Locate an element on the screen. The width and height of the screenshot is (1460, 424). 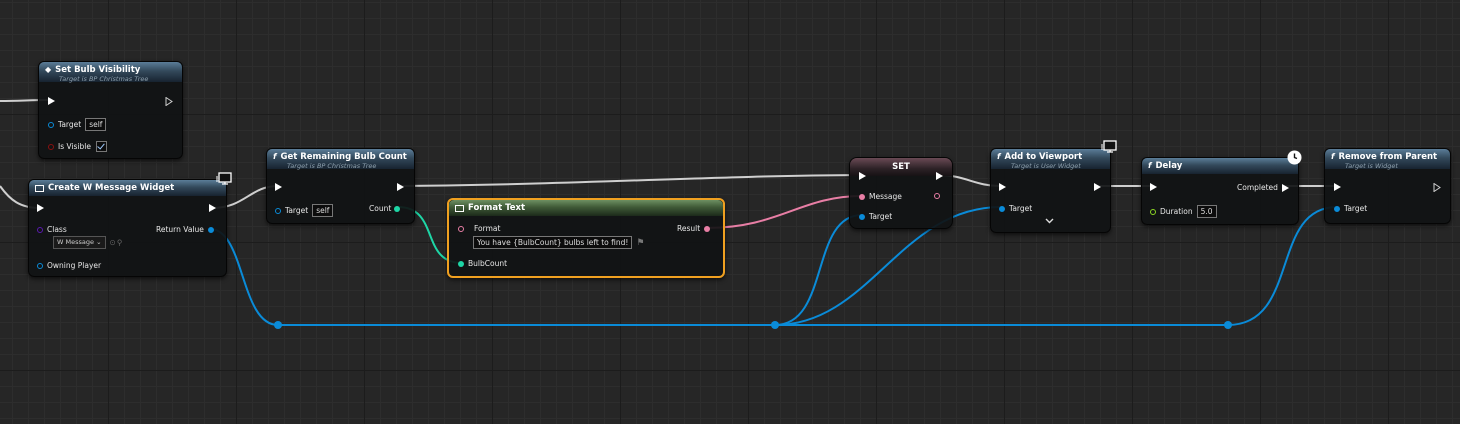
is-visible-pin: Is Visible is located at coordinates (78, 146).